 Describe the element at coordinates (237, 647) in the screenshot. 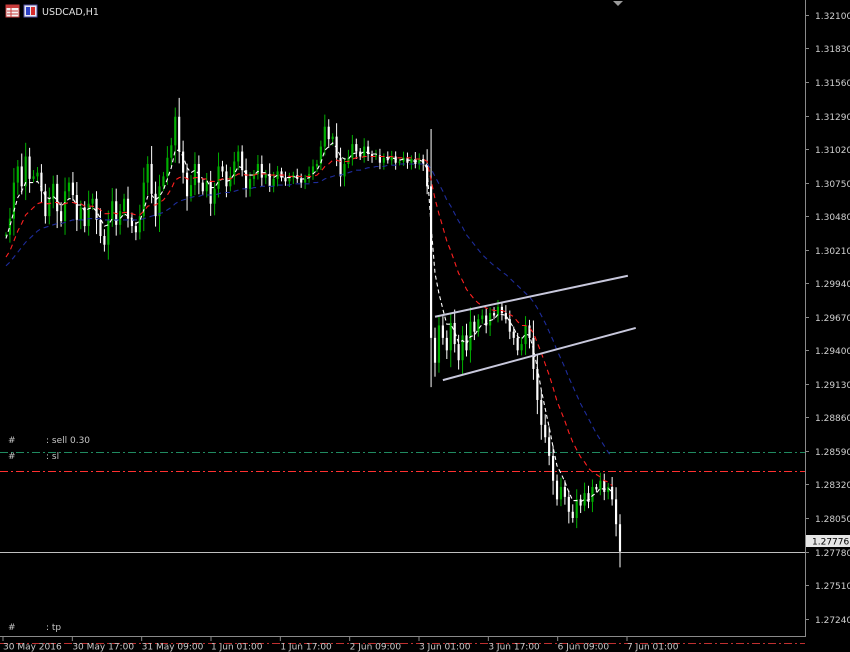

I see `time-tick-label: 1 Jun 01:00` at that location.